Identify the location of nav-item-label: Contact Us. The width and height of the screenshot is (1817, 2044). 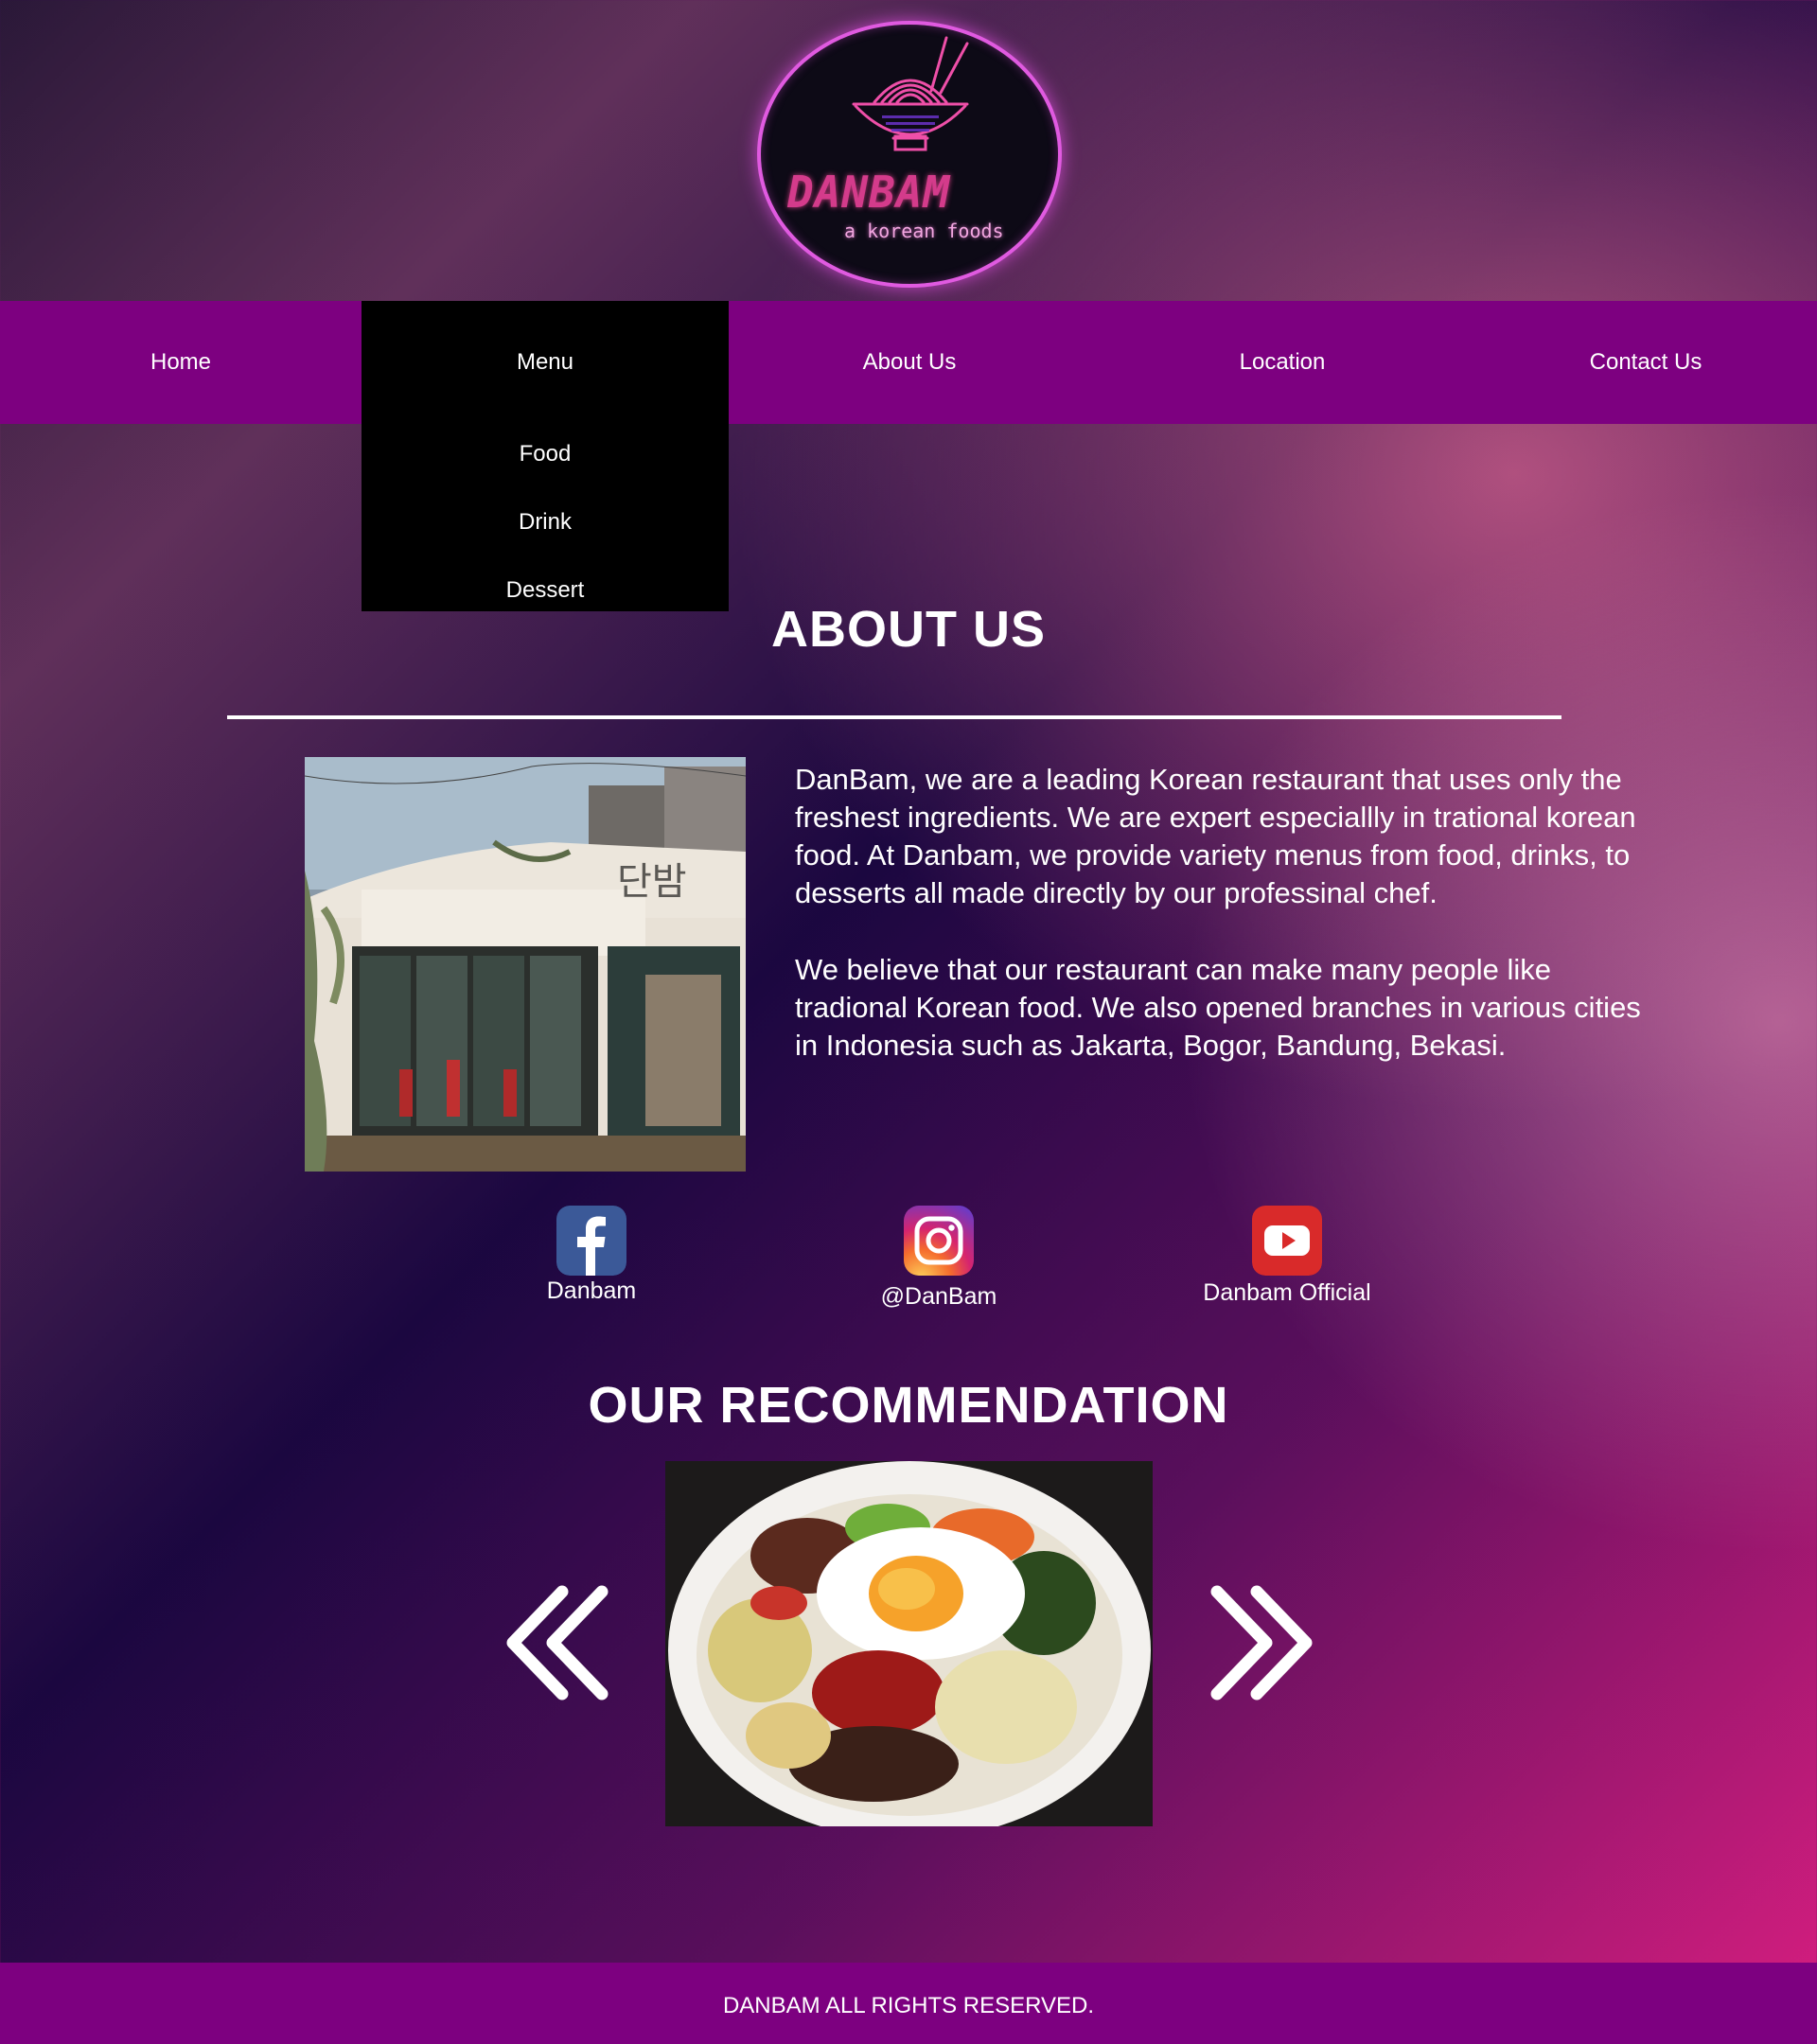
(1645, 362).